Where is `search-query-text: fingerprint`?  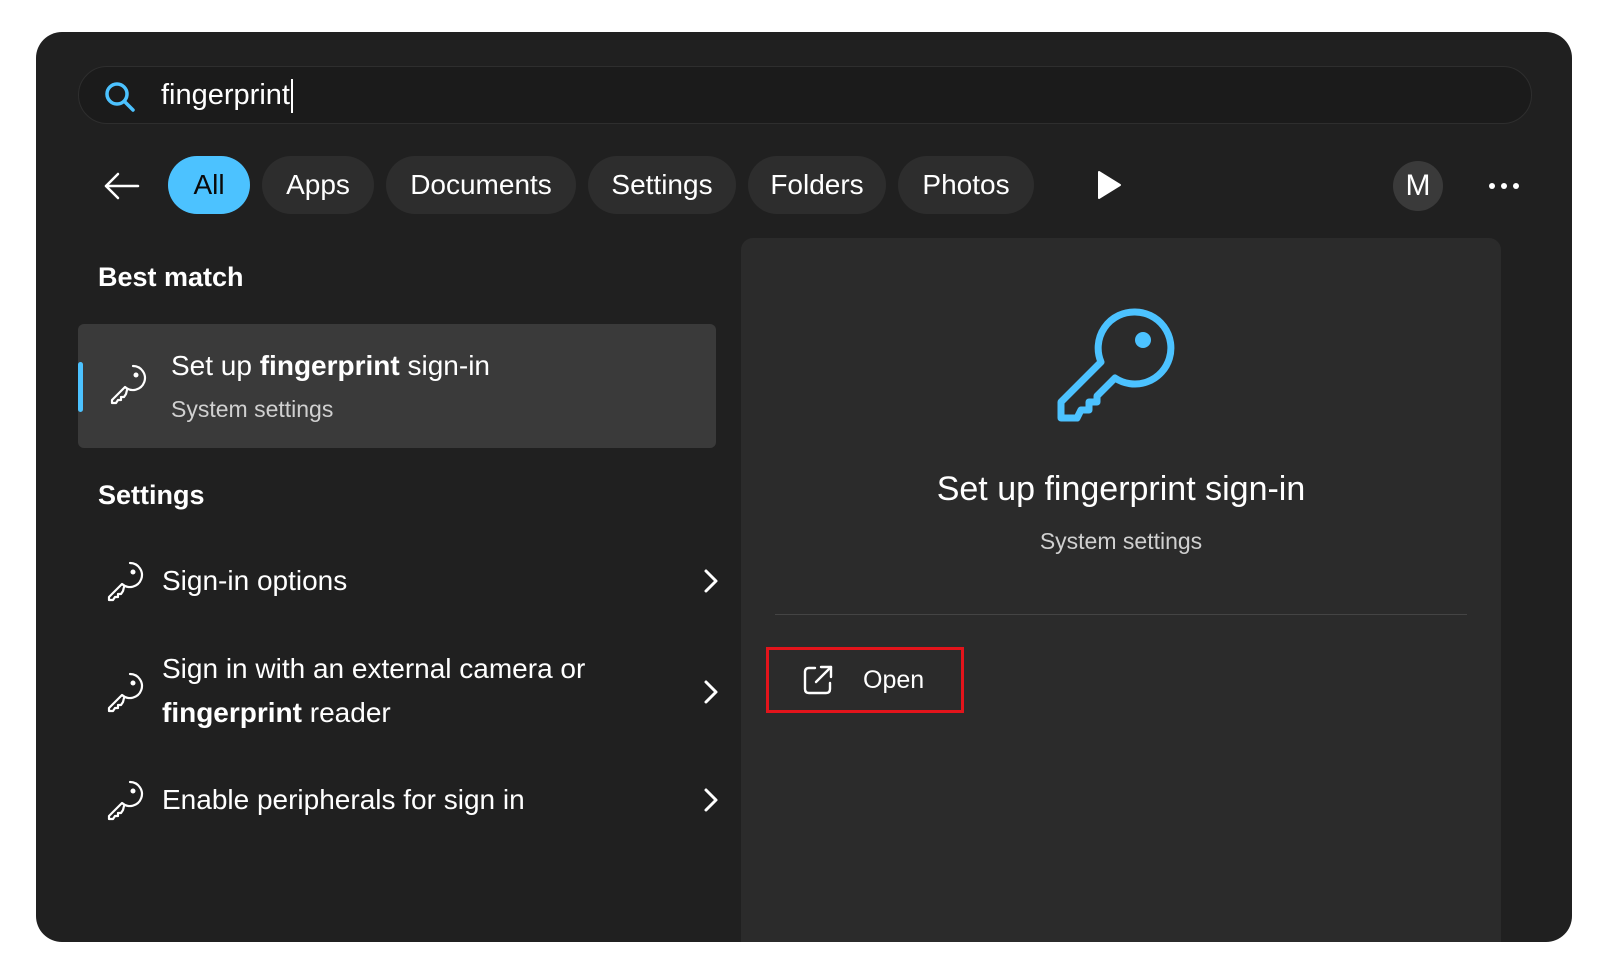 search-query-text: fingerprint is located at coordinates (225, 95).